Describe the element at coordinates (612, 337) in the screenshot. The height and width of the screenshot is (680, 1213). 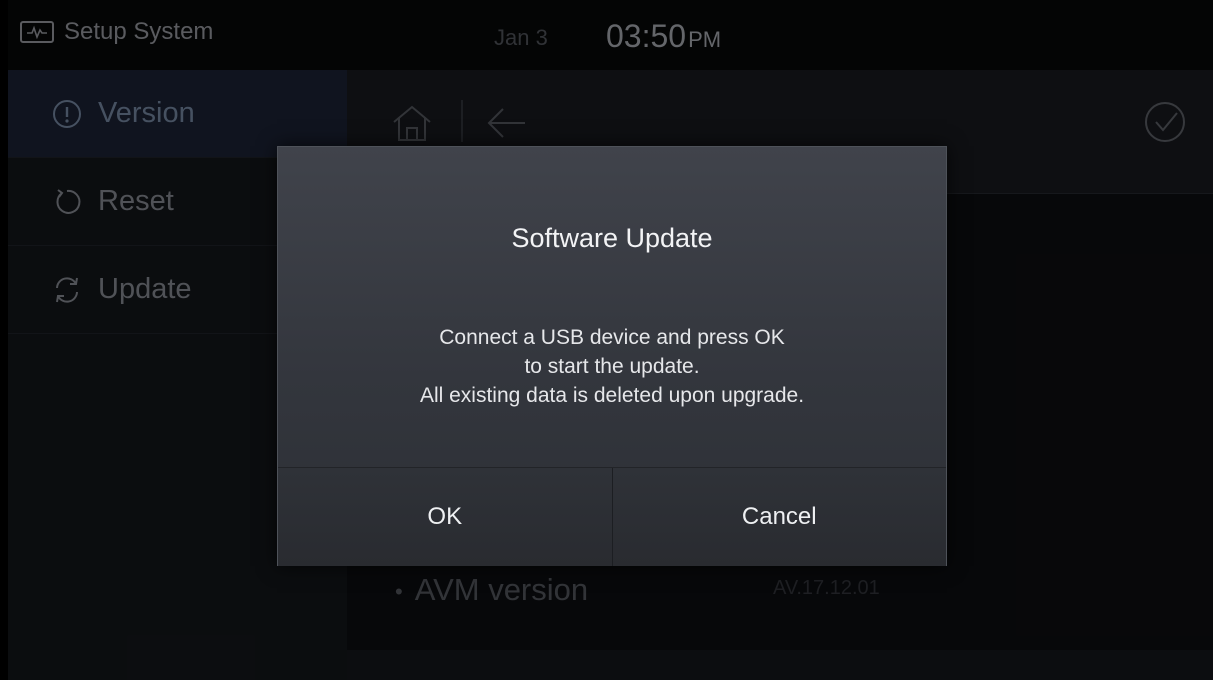
I see `dialog-message-line: Connect a USB device and press OK` at that location.